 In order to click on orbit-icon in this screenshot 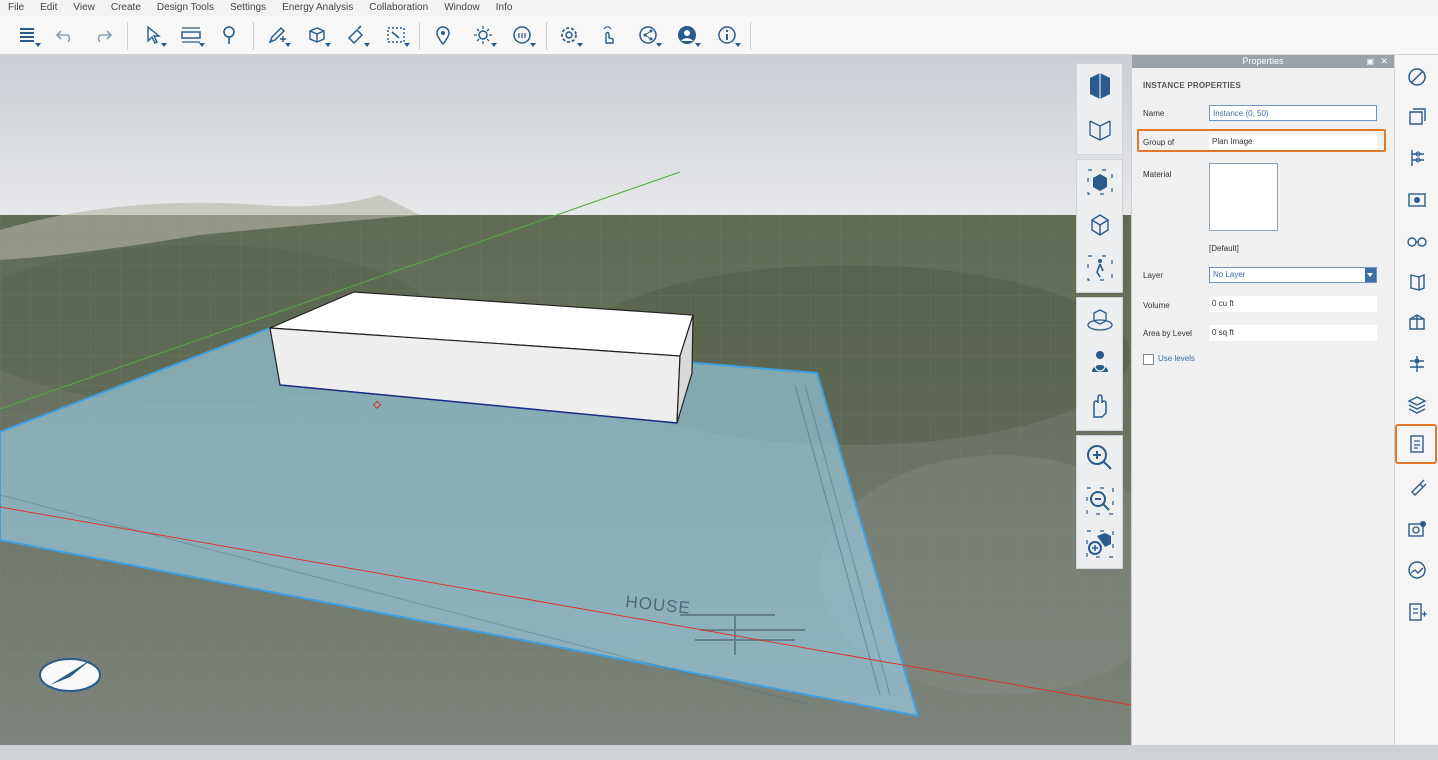, I will do `click(1099, 181)`.